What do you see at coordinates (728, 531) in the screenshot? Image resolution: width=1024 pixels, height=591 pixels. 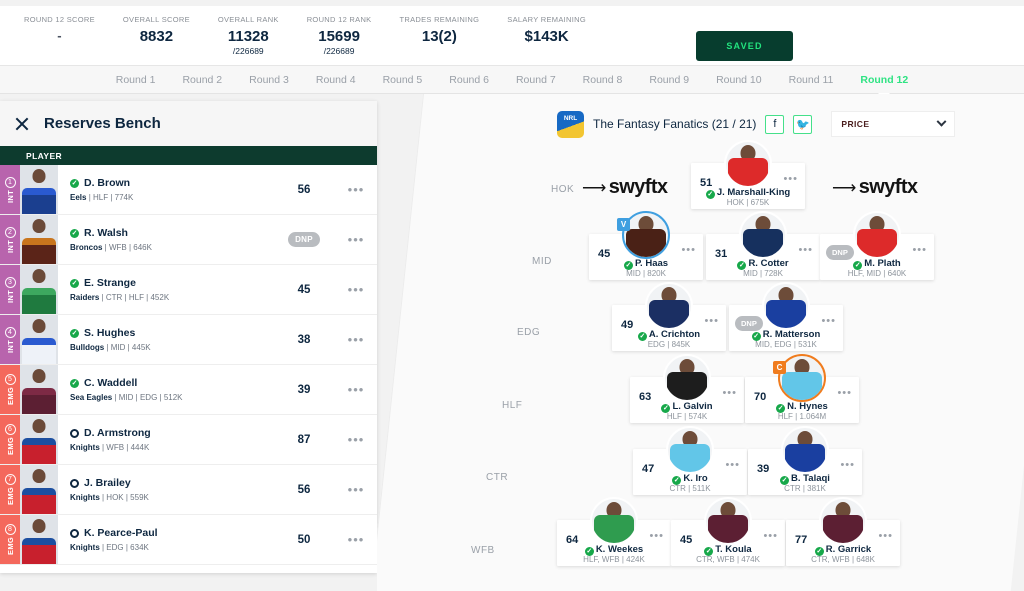 I see `player-card: 45 ••• ✓ T. Koula CTR, WFB | 474K` at bounding box center [728, 531].